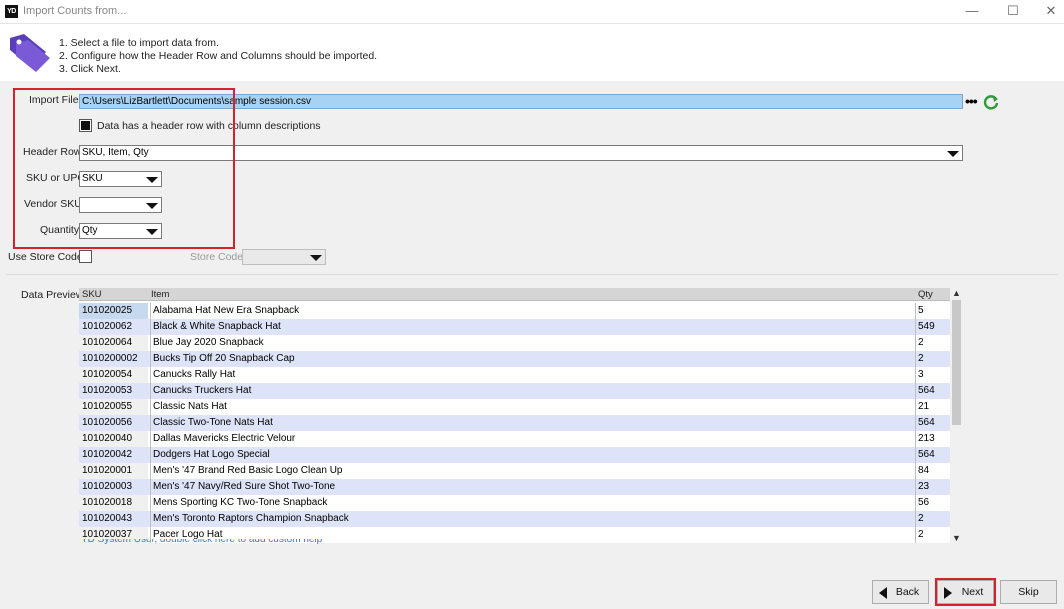 The height and width of the screenshot is (609, 1064). What do you see at coordinates (115, 152) in the screenshot?
I see `header-row-value: SKU, Item, Qty` at bounding box center [115, 152].